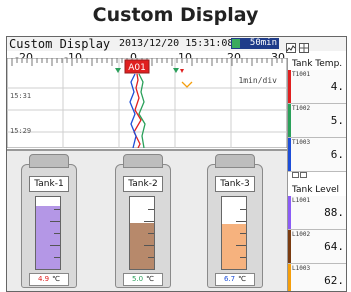 The height and width of the screenshot is (292, 351). I want to click on tank-level-tile: L1001 88., so click(317, 216).